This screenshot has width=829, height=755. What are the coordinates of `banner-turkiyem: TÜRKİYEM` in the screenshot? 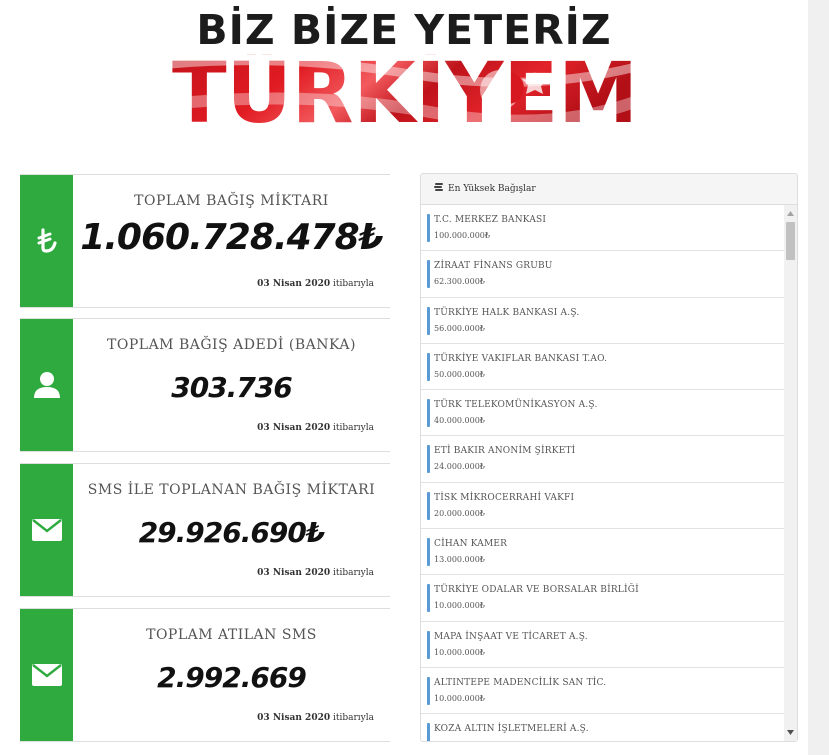 It's located at (405, 91).